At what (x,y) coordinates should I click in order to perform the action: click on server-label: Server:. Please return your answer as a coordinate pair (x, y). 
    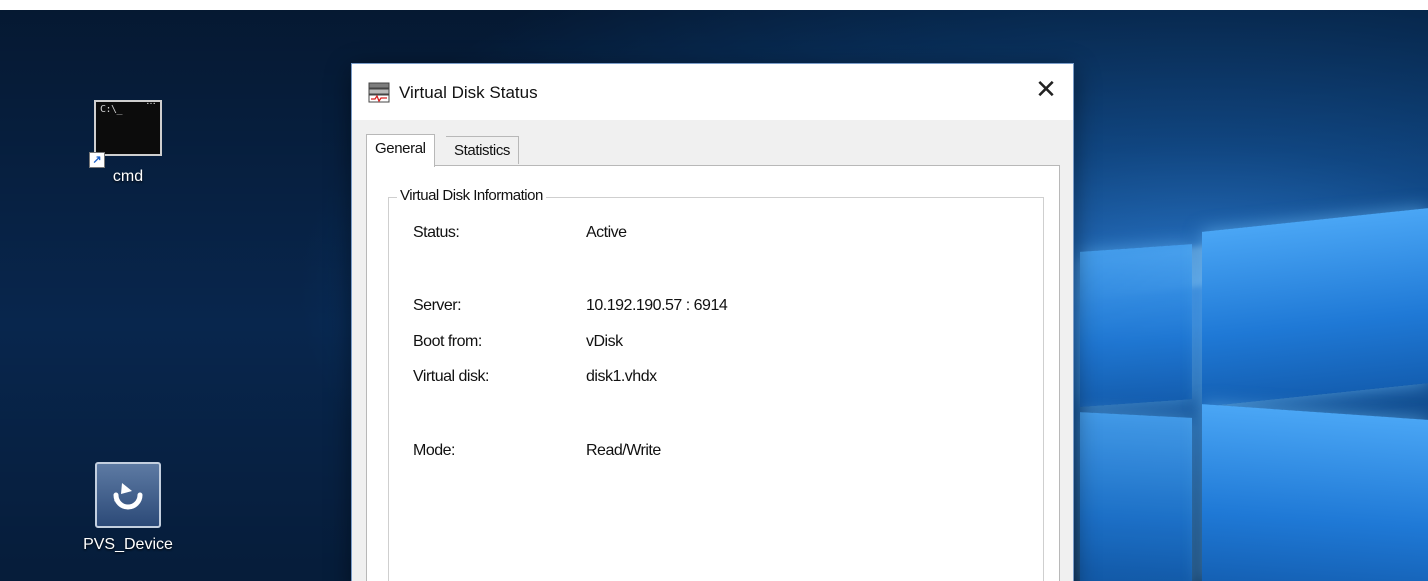
    Looking at the image, I should click on (437, 305).